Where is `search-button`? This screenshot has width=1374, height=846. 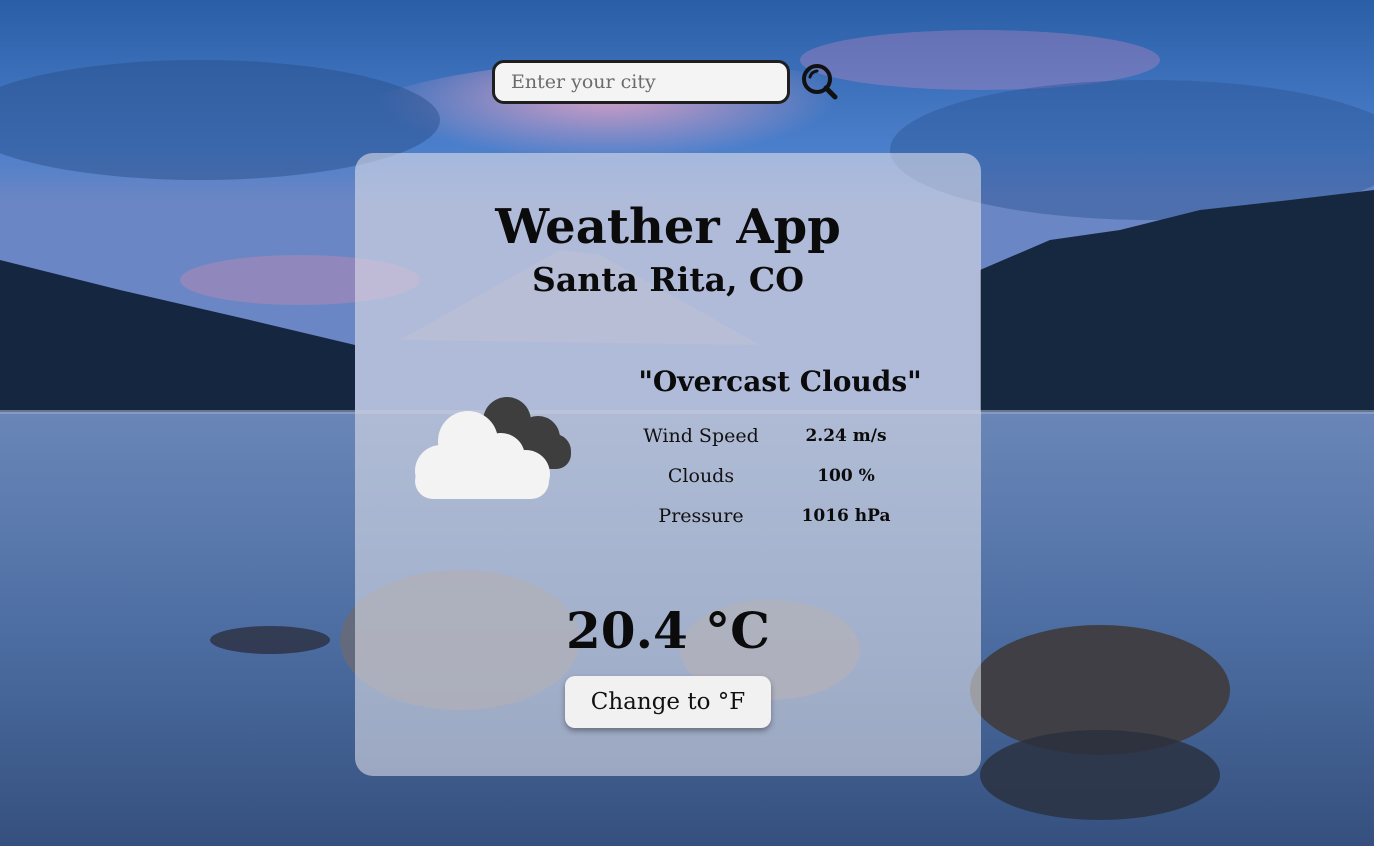 search-button is located at coordinates (821, 82).